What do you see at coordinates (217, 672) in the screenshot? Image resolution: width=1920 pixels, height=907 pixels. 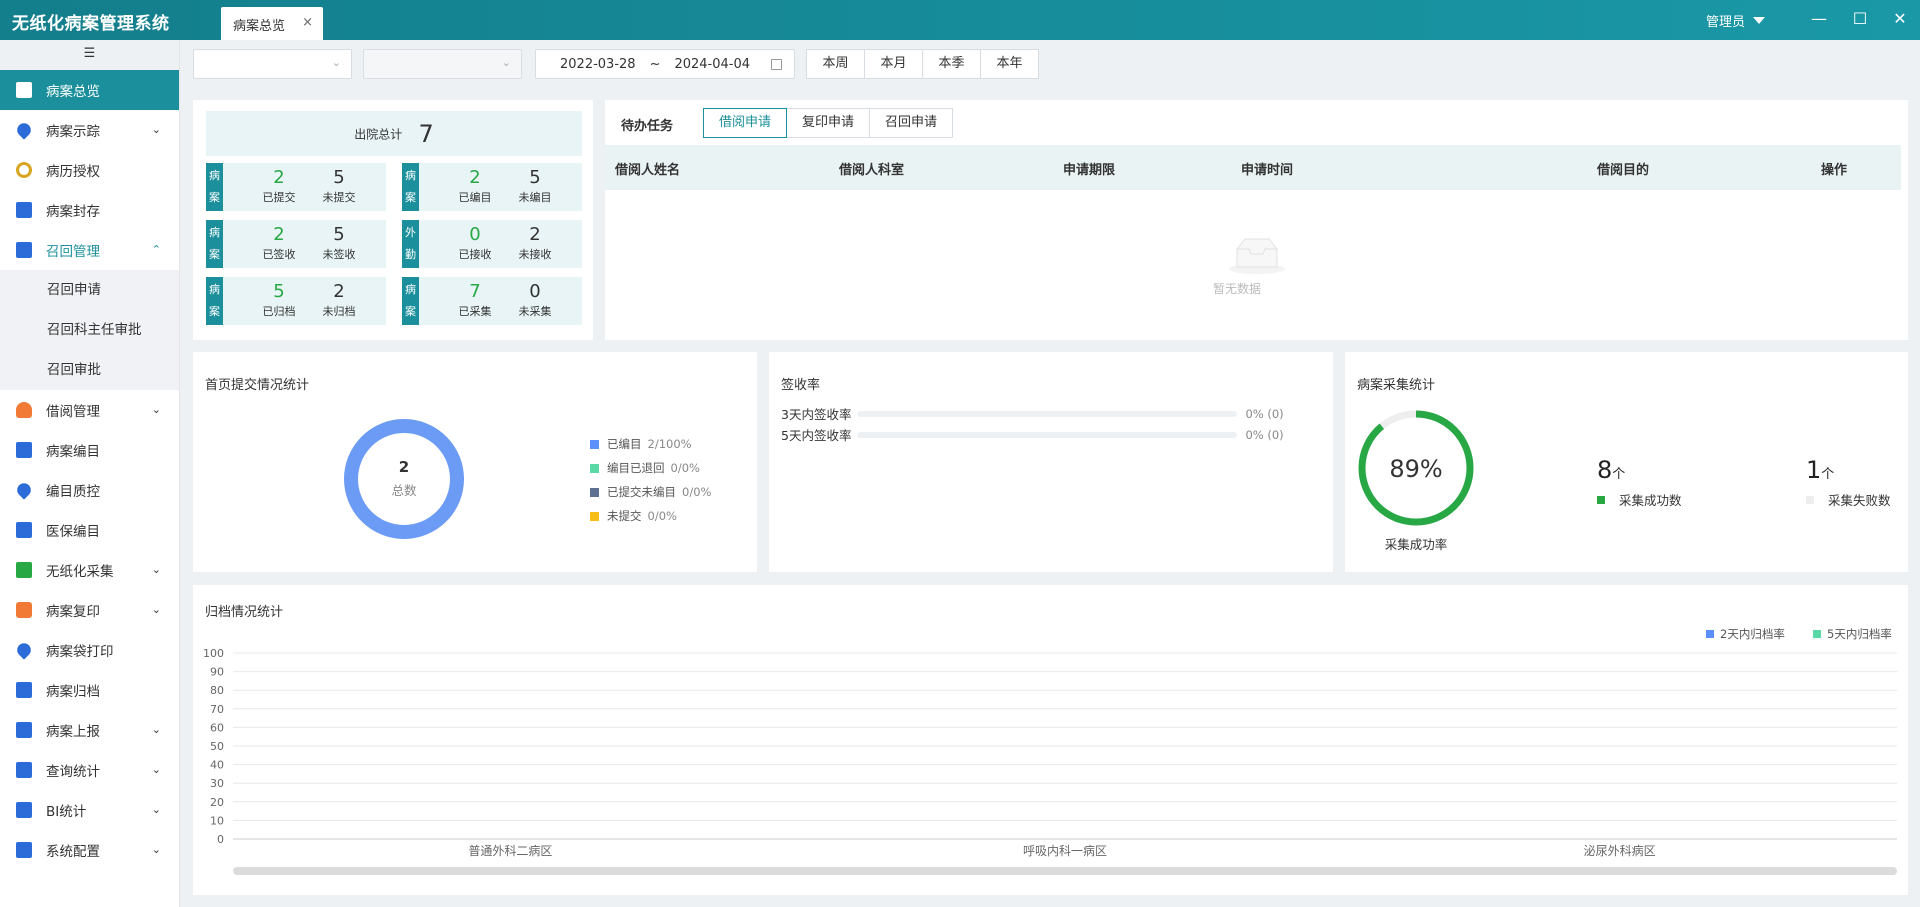 I see `y-tick-label: 90` at bounding box center [217, 672].